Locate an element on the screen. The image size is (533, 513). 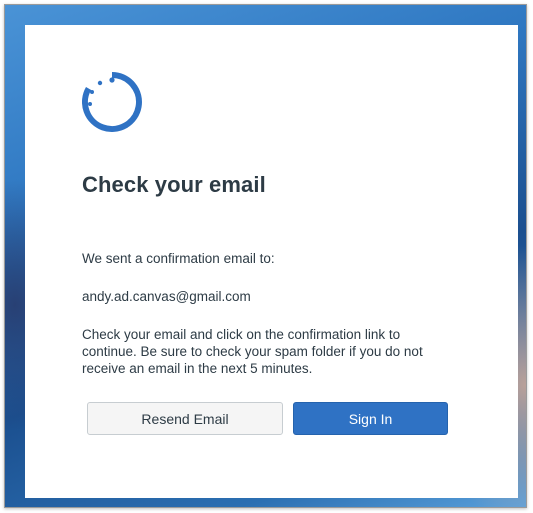
sent-label: We sent a confirmation email to: is located at coordinates (178, 258).